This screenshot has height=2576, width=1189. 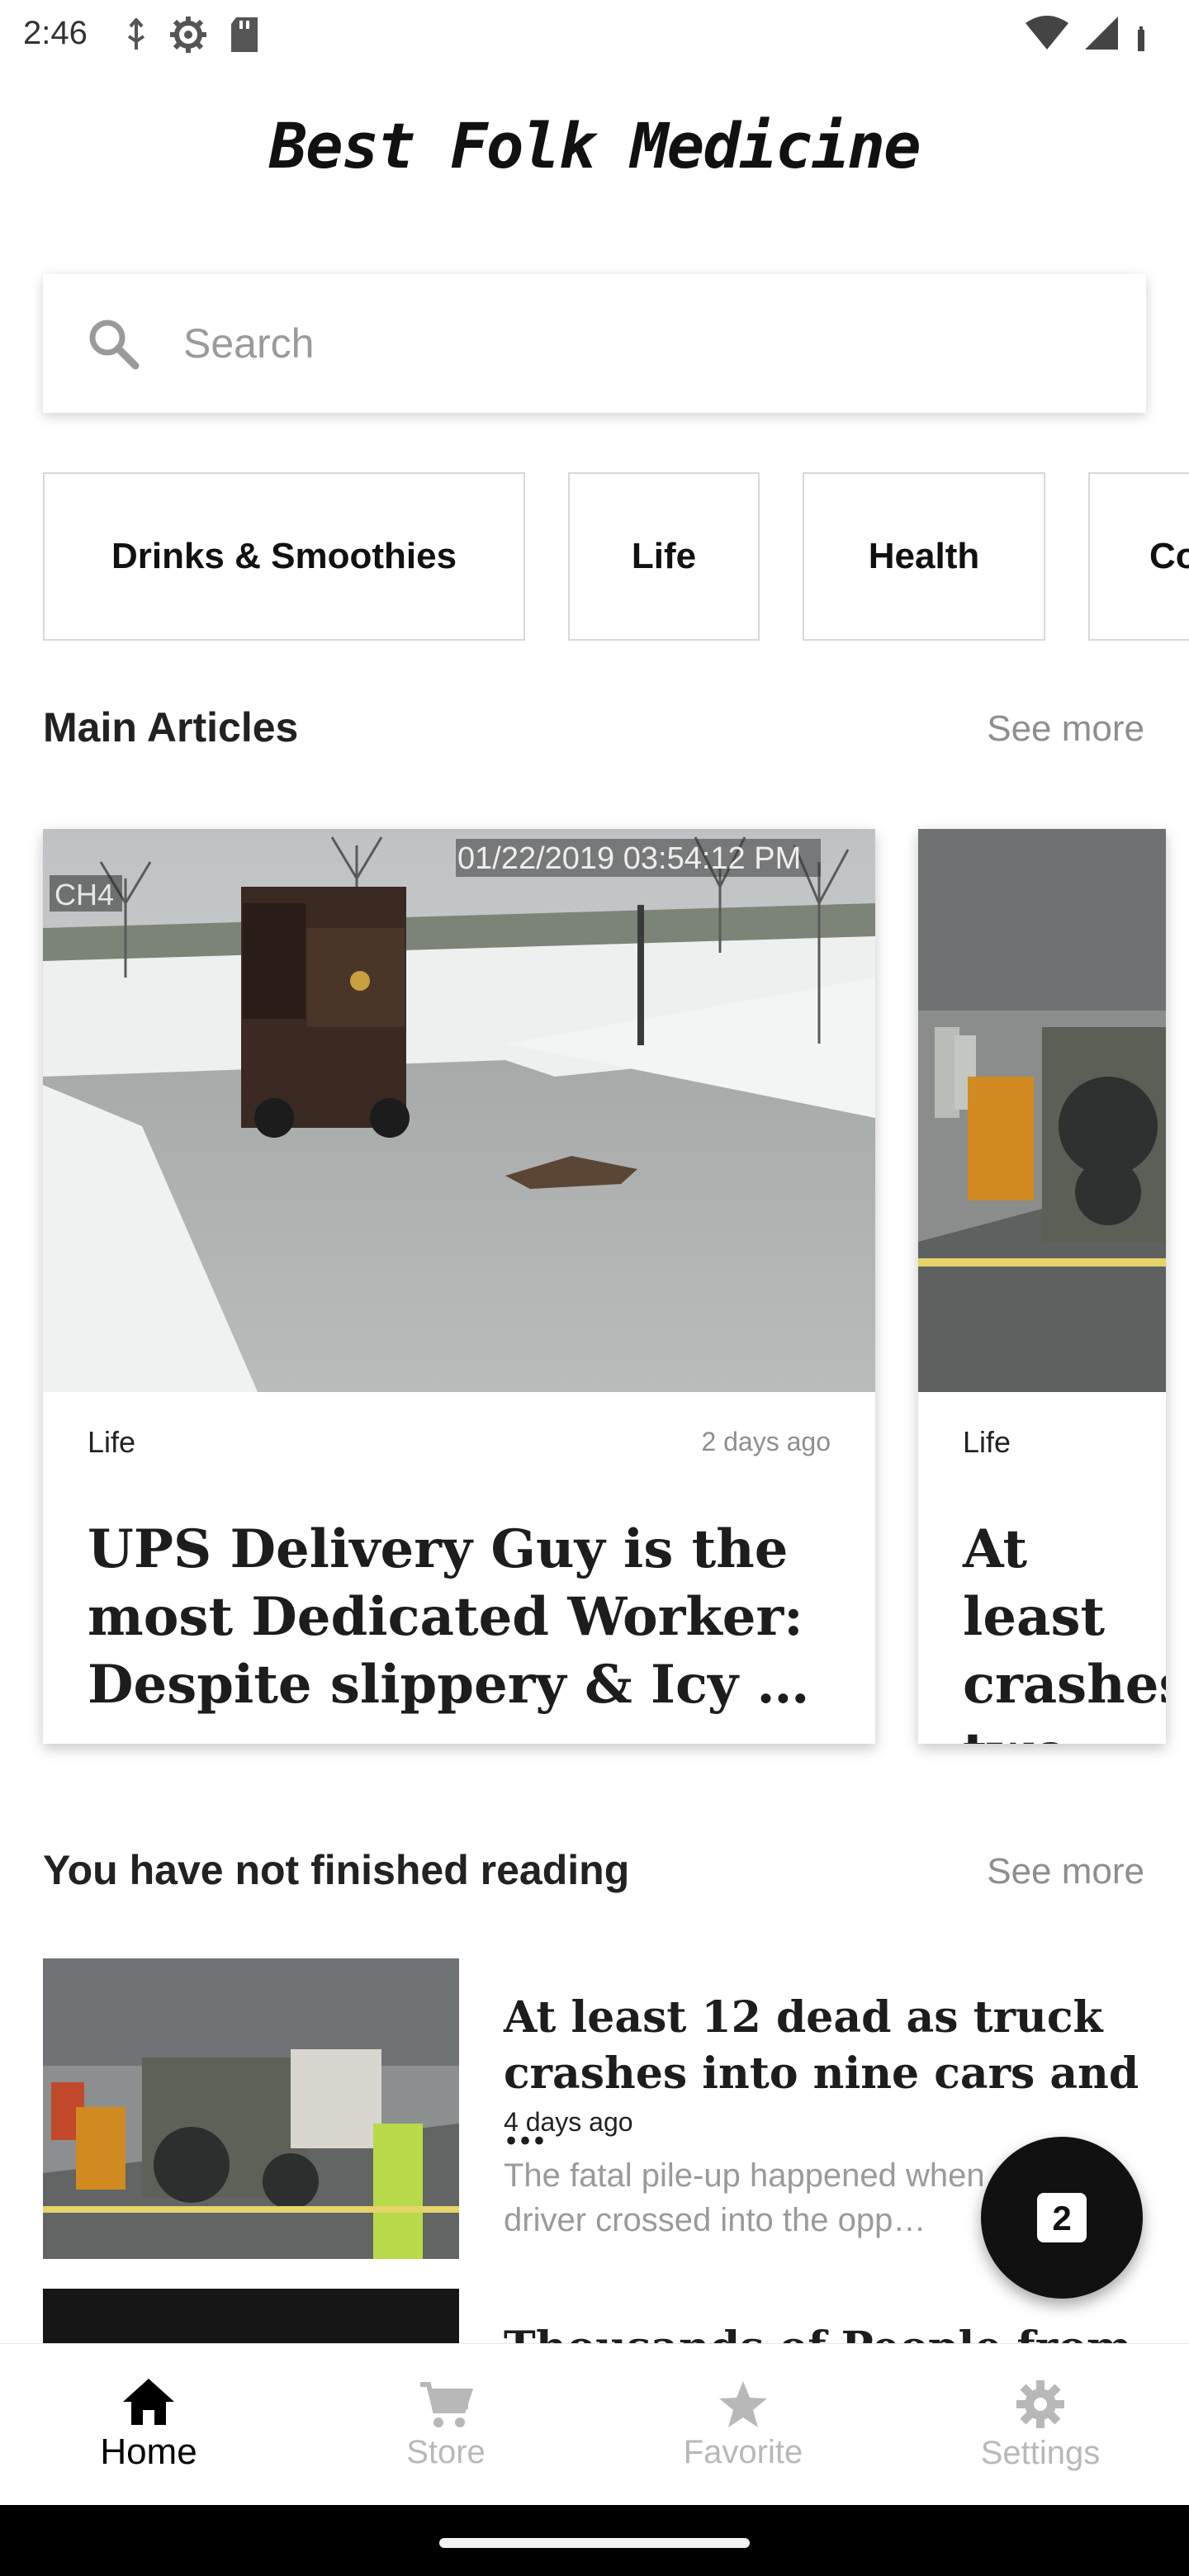 I want to click on status-time: 2:46, so click(x=55, y=33).